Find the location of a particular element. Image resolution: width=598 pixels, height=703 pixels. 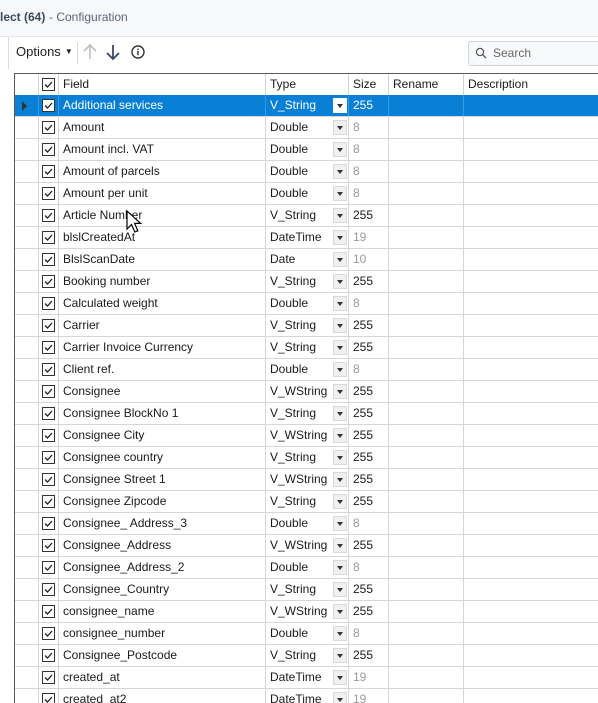

table-row: Booking number V_String 255 is located at coordinates (306, 282).